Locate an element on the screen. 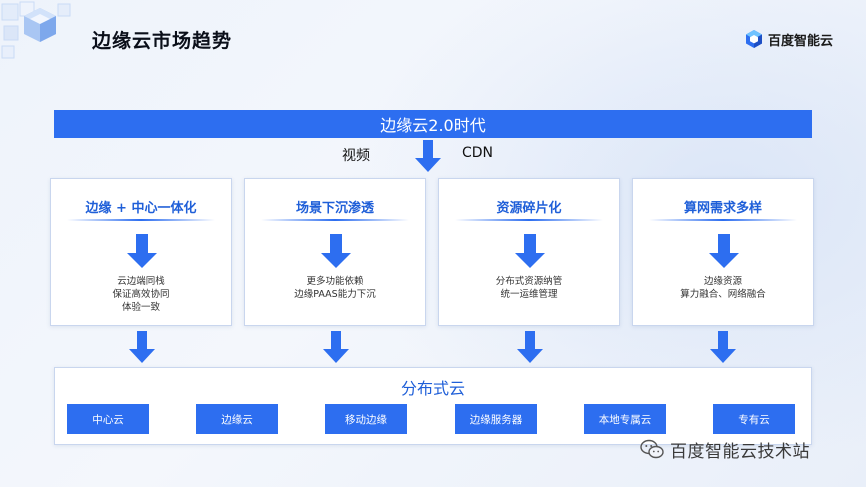 This screenshot has height=487, width=866. decorative-cubes-graphic is located at coordinates (36, 30).